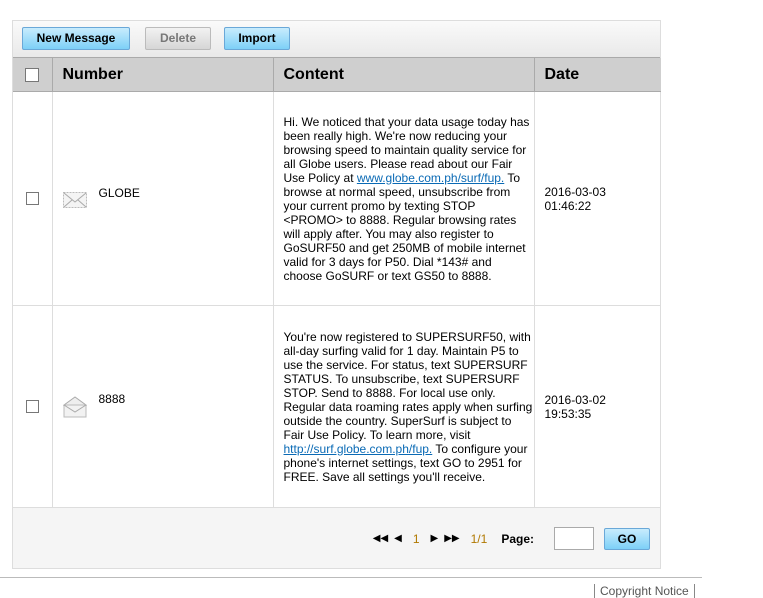  Describe the element at coordinates (358, 449) in the screenshot. I see `content-link: http://surf.globe.com.ph/fup.` at that location.